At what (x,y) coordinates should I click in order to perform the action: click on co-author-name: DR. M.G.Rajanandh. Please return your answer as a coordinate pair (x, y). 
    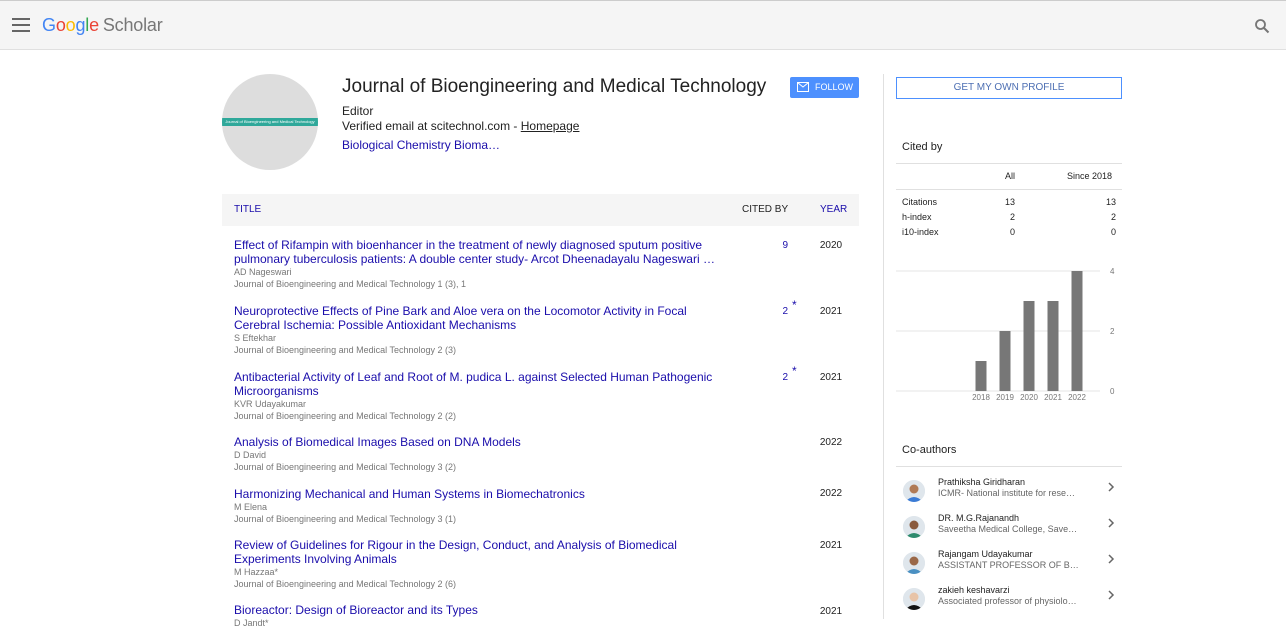
    Looking at the image, I should click on (979, 518).